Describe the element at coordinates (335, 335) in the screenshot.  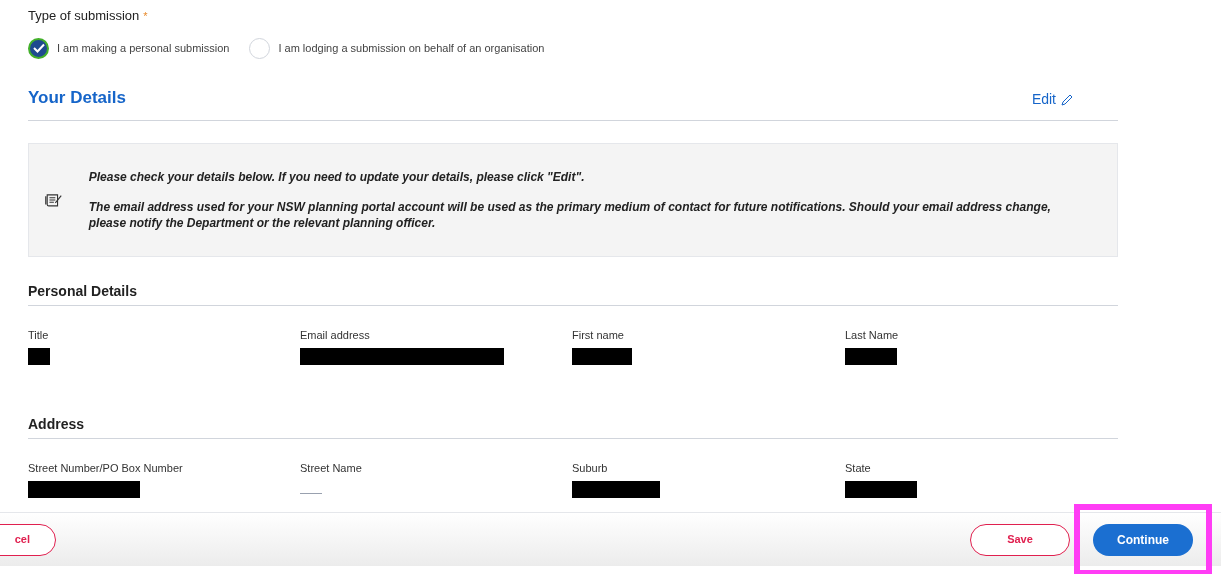
I see `field-label: Email address` at that location.